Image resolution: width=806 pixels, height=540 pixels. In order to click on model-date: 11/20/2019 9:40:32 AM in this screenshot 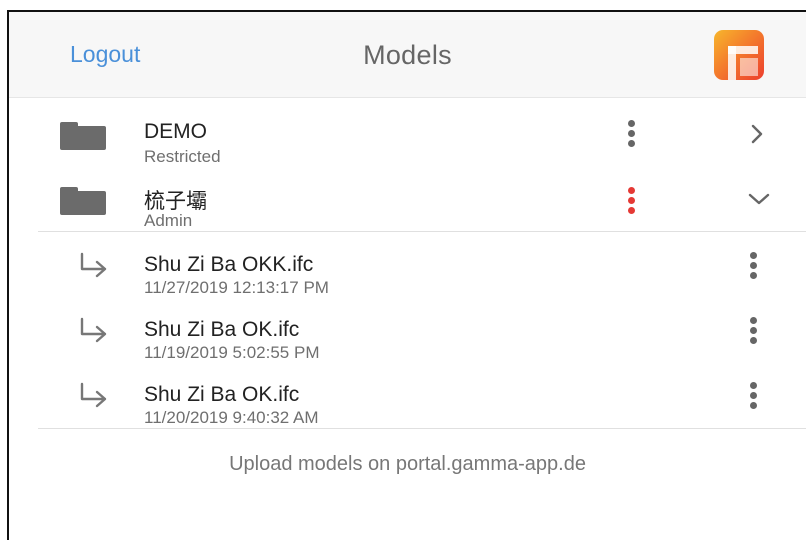, I will do `click(231, 417)`.